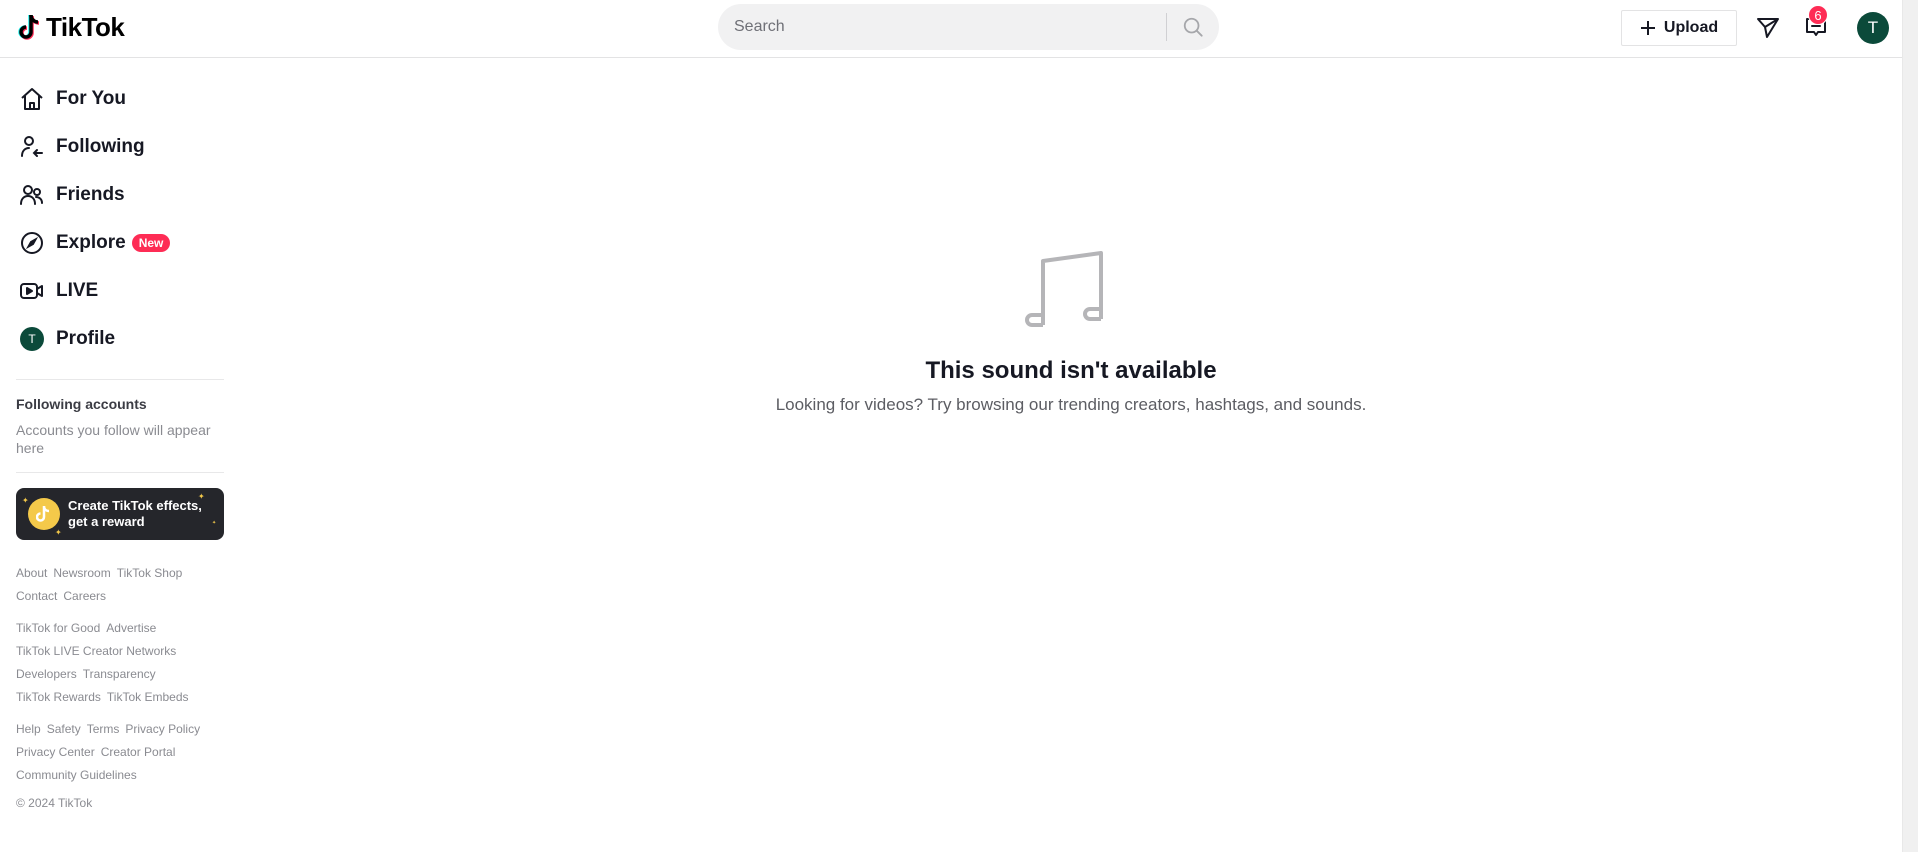 This screenshot has width=1918, height=852. Describe the element at coordinates (90, 194) in the screenshot. I see `nav-label: Friends` at that location.